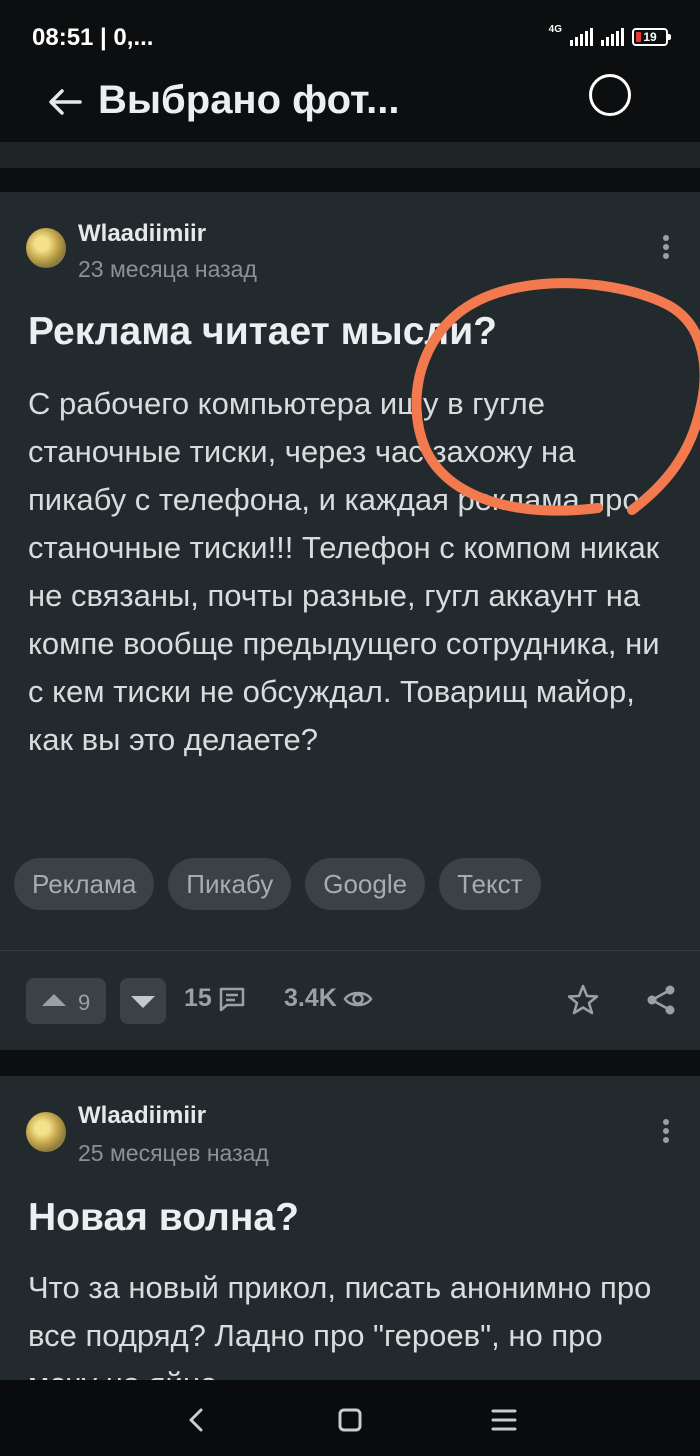  What do you see at coordinates (350, 35) in the screenshot?
I see `status-bar: 08:51 | 0,... 4G 19` at bounding box center [350, 35].